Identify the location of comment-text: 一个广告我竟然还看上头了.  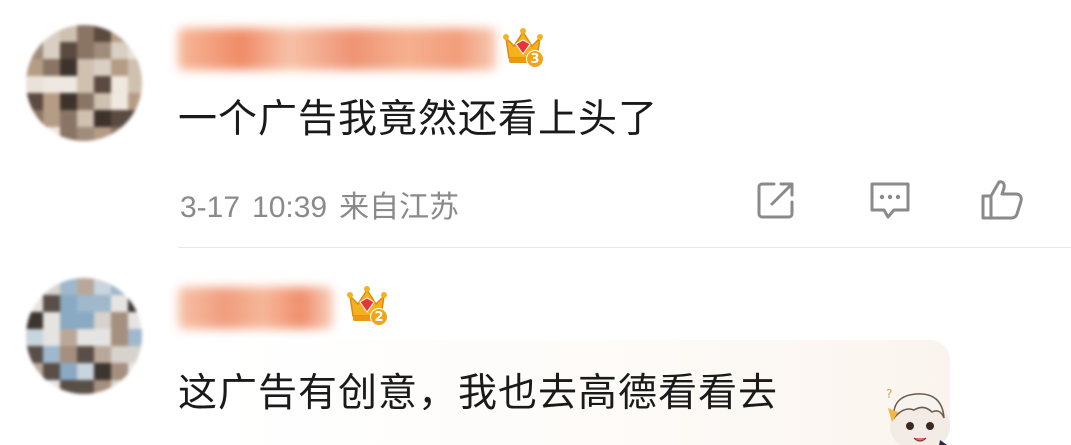
(418, 119).